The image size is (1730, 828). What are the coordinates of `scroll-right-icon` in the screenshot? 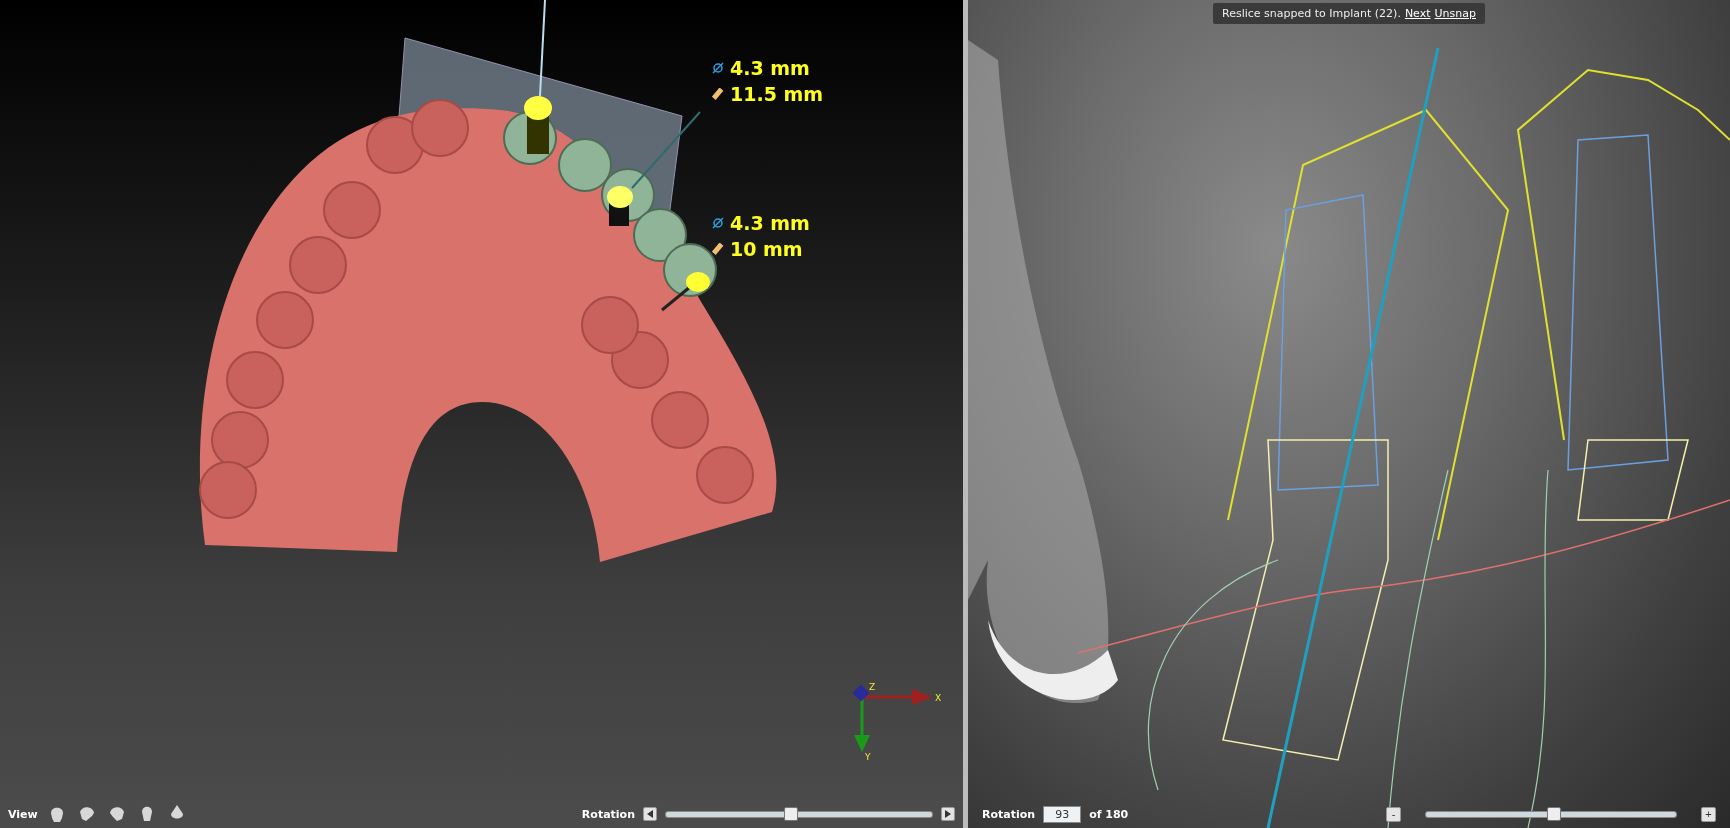 It's located at (948, 814).